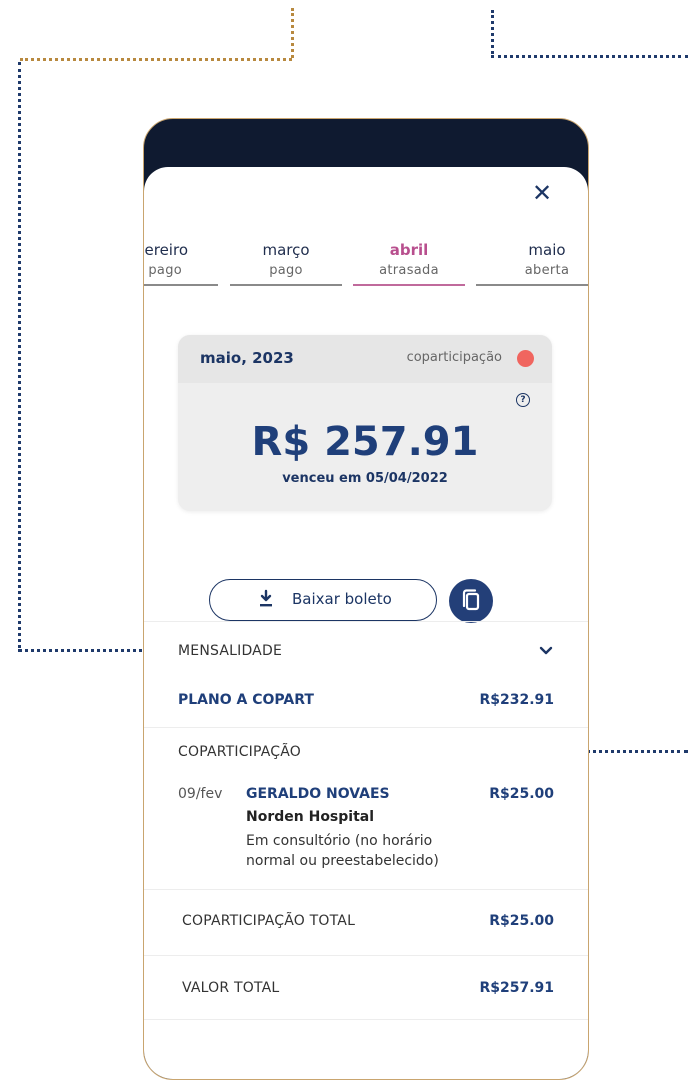 This screenshot has width=688, height=1080. I want to click on connector-line-navy-horizontal-left, so click(87, 650).